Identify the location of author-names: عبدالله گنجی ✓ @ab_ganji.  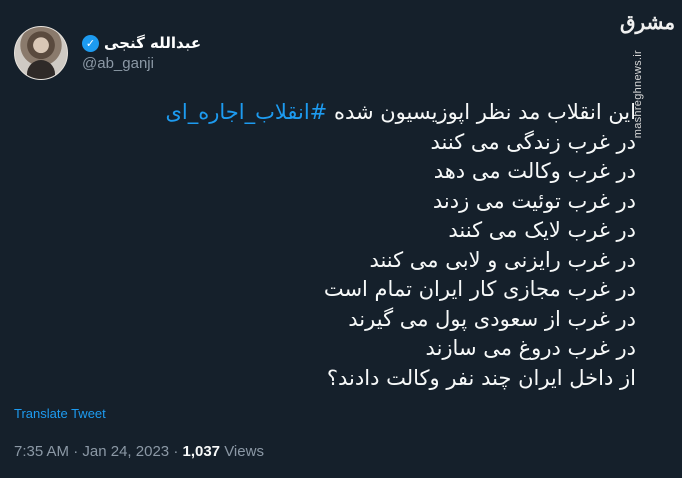
(141, 53).